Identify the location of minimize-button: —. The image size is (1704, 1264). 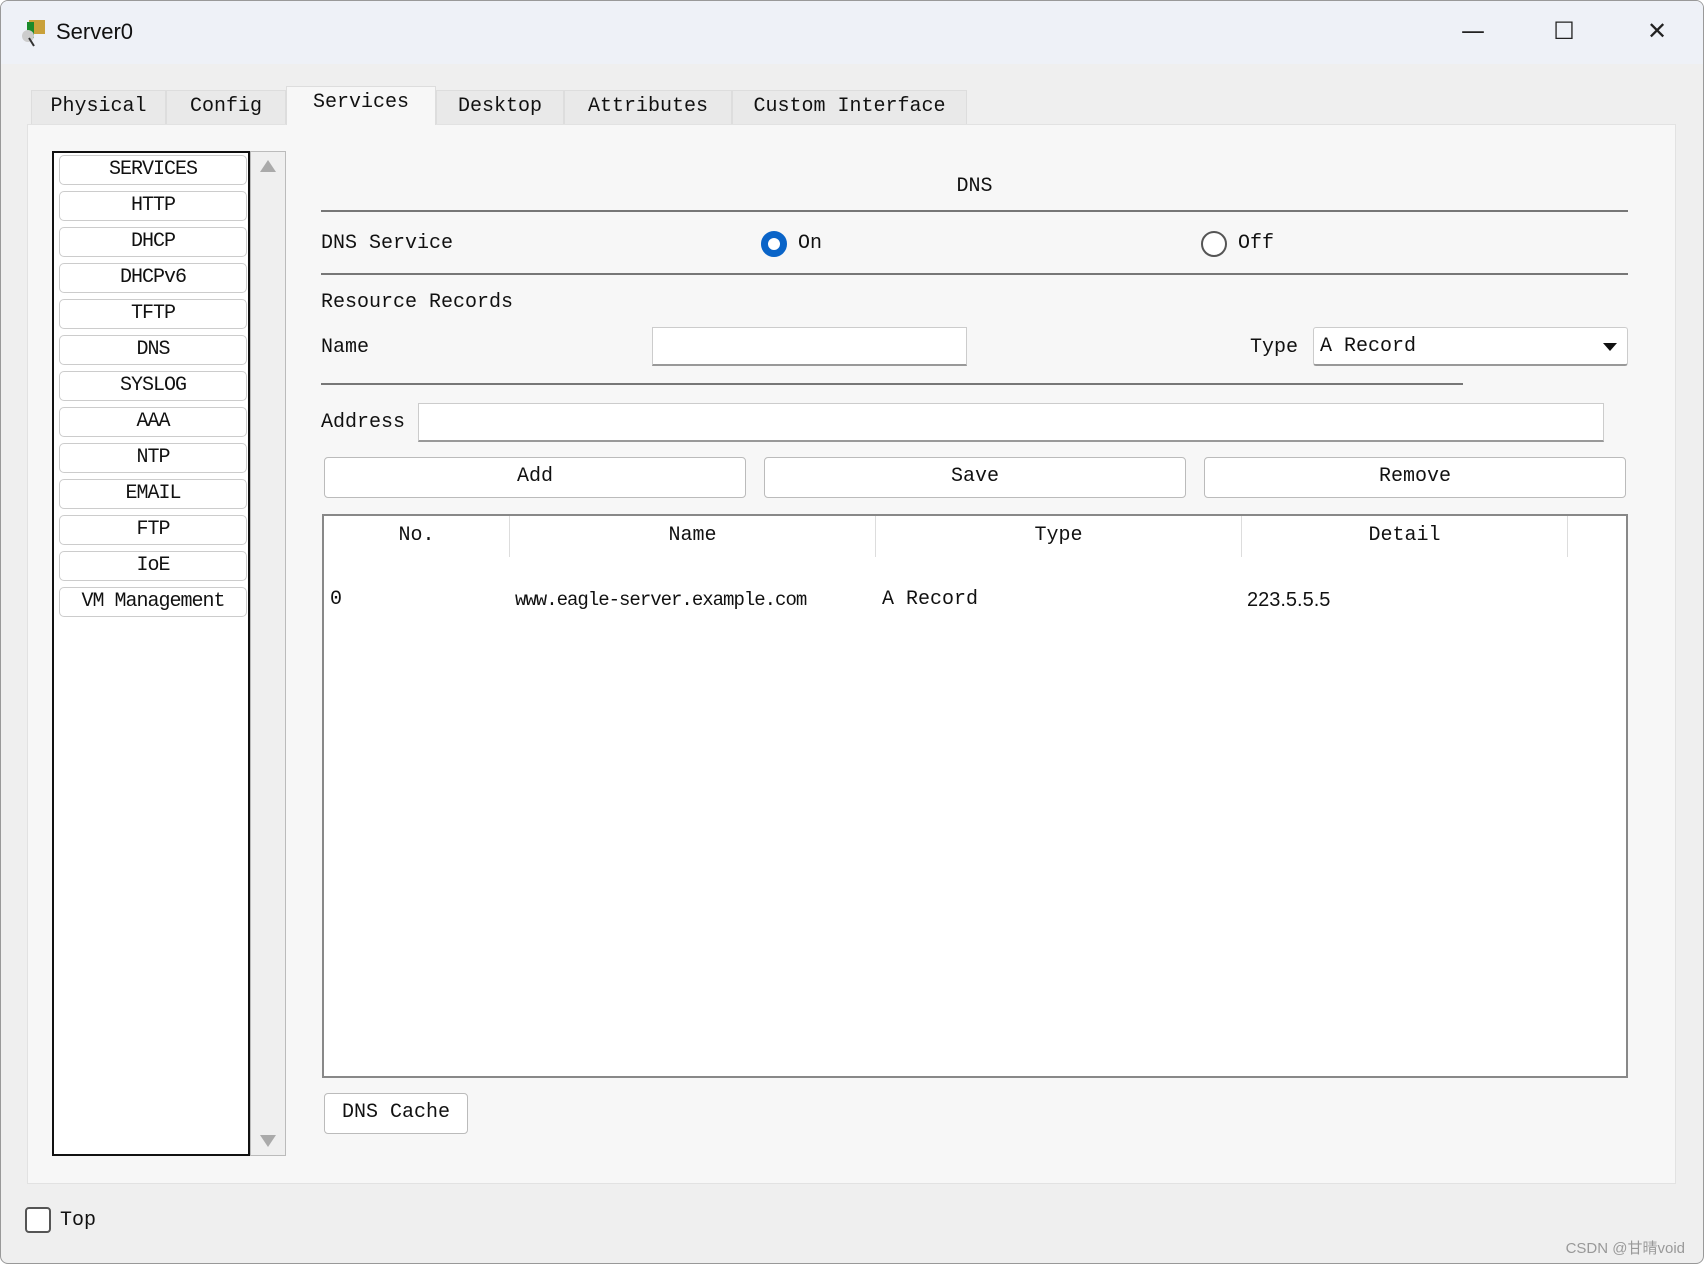
(1473, 31).